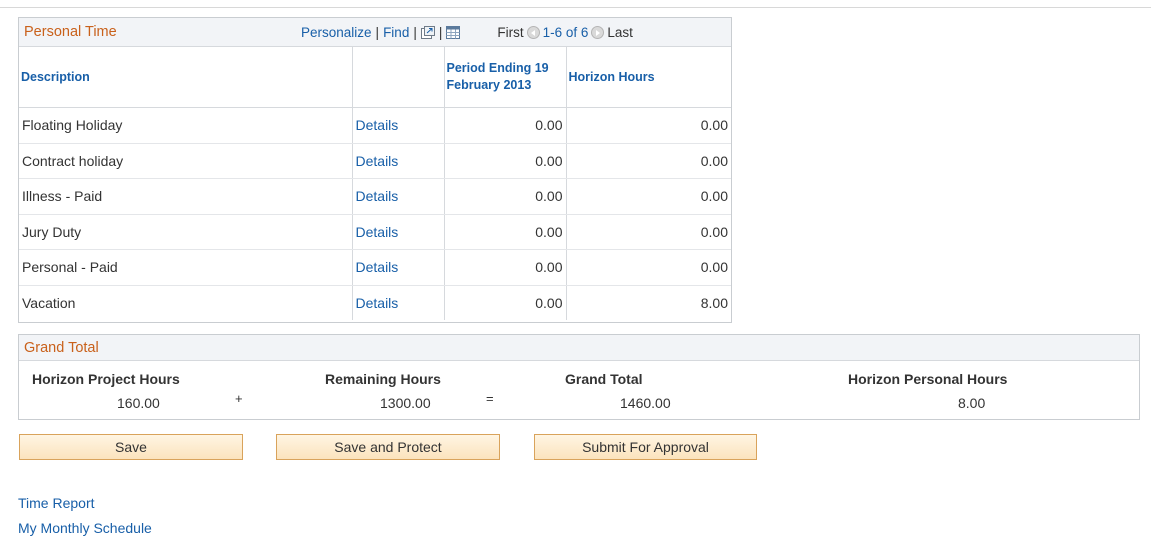  What do you see at coordinates (533, 32) in the screenshot?
I see `previous-arrow-icon` at bounding box center [533, 32].